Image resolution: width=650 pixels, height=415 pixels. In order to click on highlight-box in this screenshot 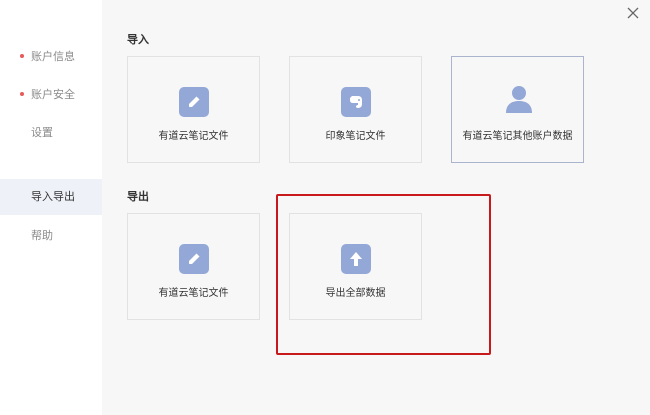, I will do `click(383, 274)`.